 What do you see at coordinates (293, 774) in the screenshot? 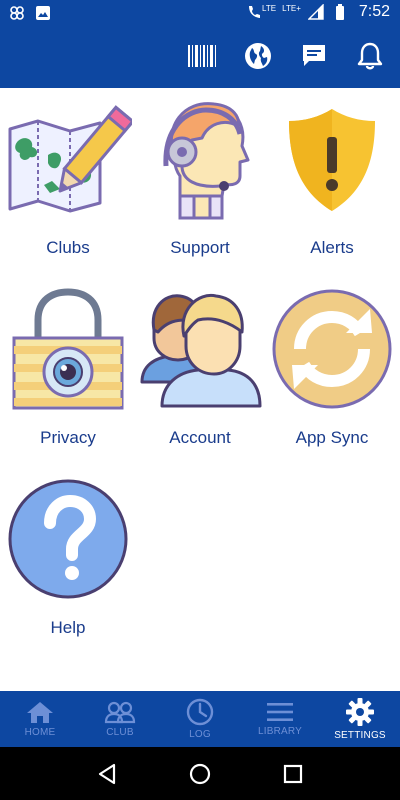
I see `recents-icon` at bounding box center [293, 774].